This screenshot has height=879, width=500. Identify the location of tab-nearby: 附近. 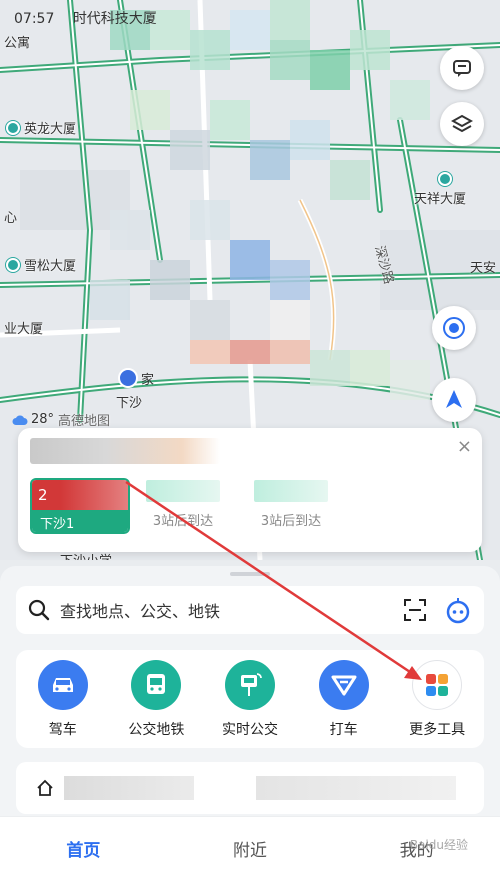
(250, 848).